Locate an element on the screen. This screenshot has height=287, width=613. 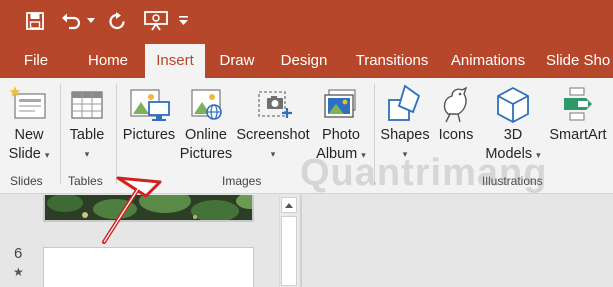
redo-button is located at coordinates (117, 21).